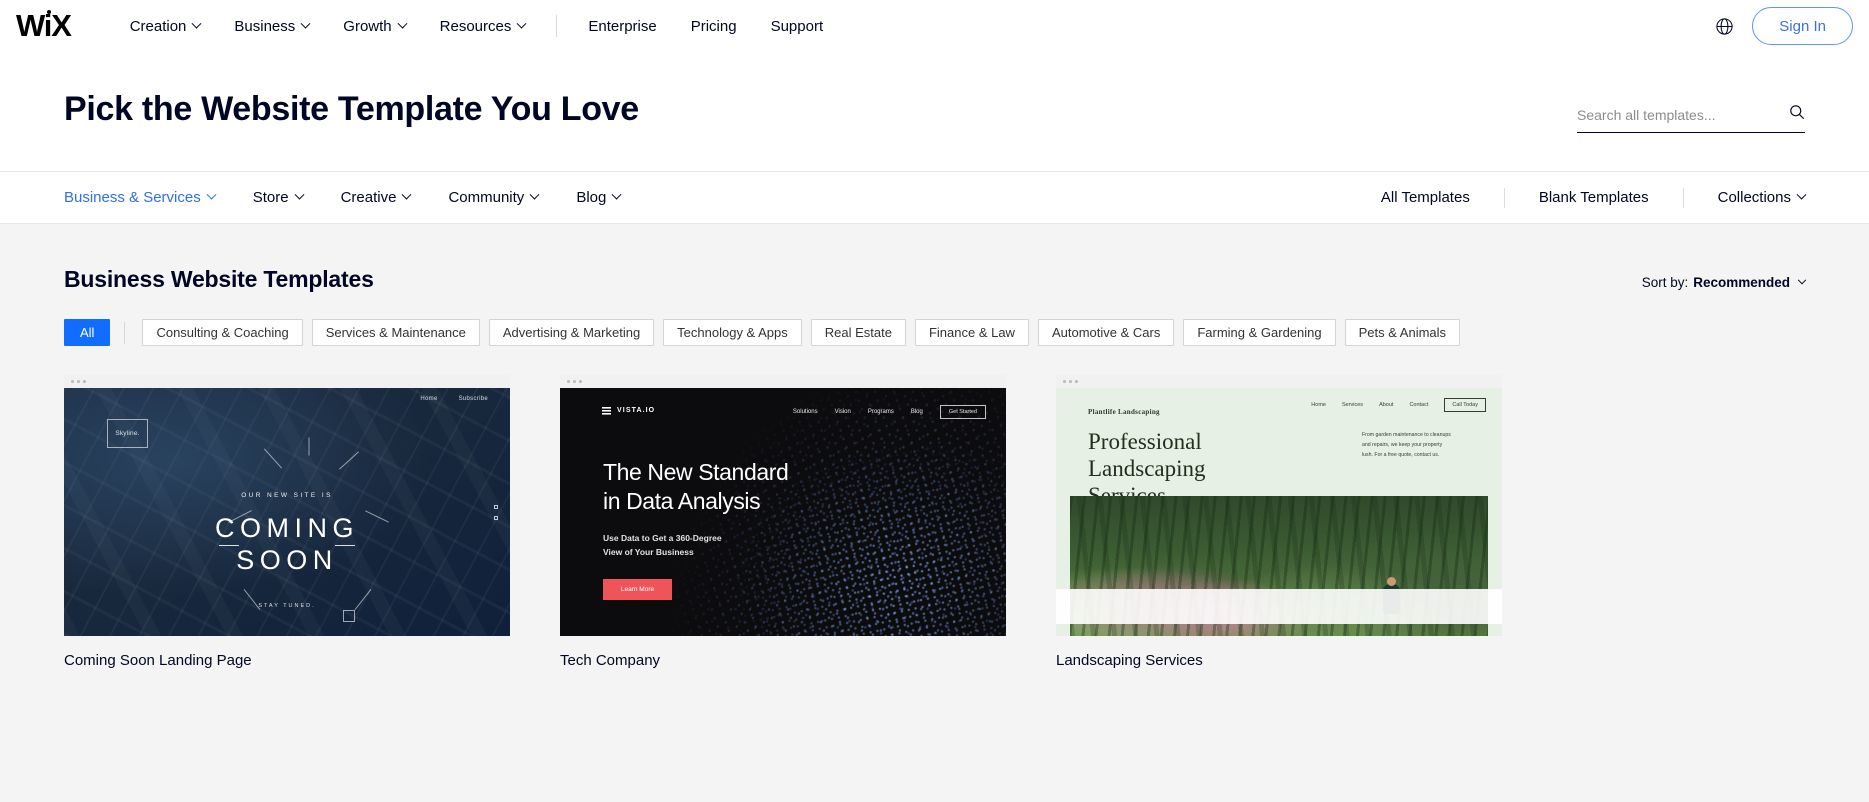 This screenshot has height=802, width=1869. What do you see at coordinates (454, 399) in the screenshot?
I see `preview-nav: Home Subscribe` at bounding box center [454, 399].